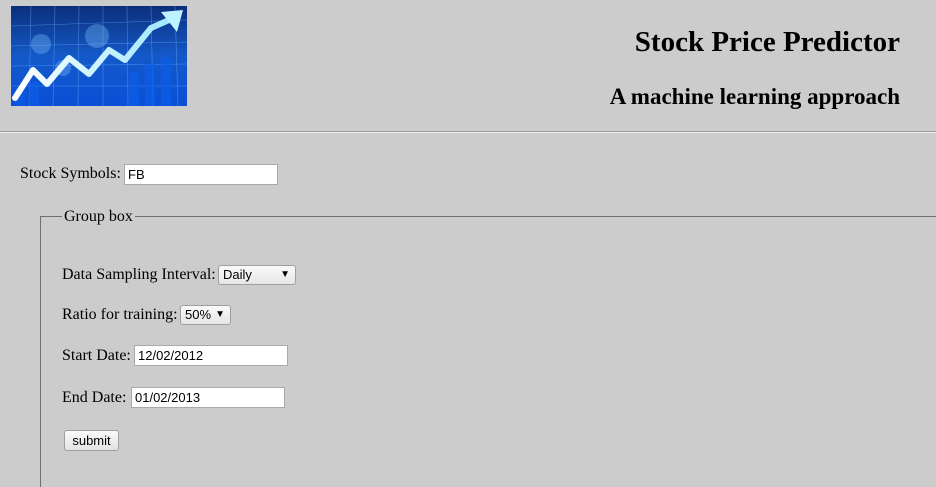 The image size is (936, 487). I want to click on training-ratio-select: 50% ▼, so click(205, 315).